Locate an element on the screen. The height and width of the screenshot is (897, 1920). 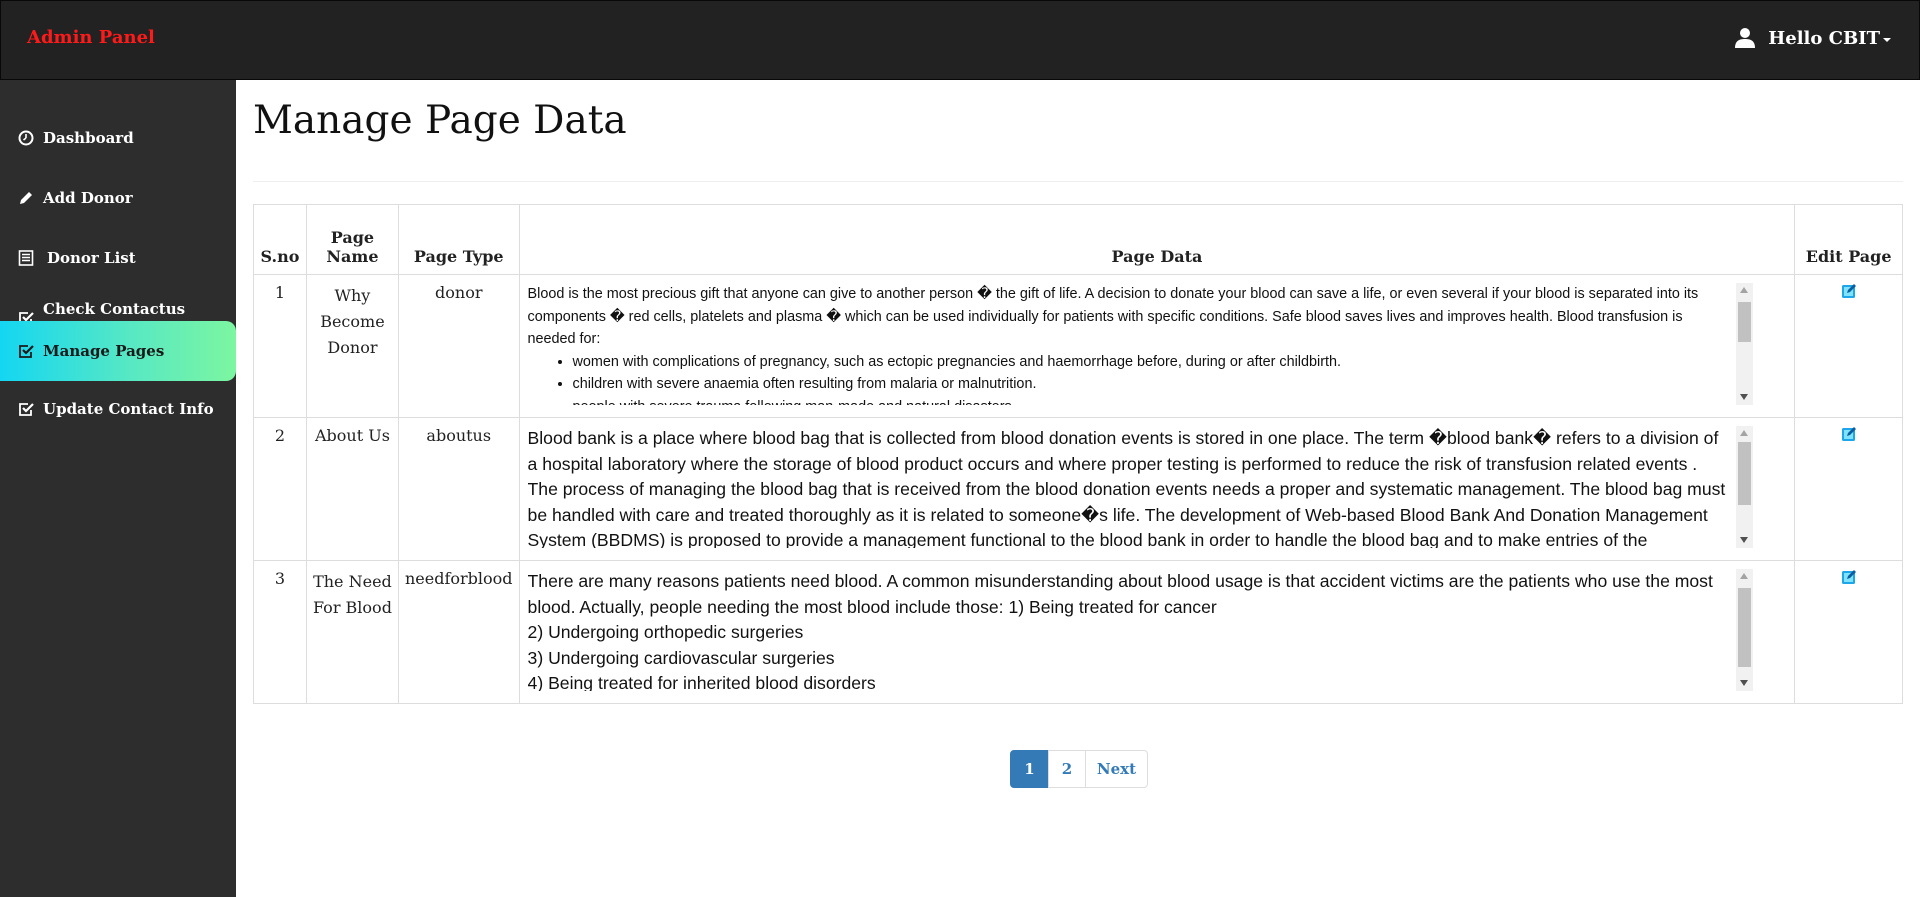
col-header-edit-page: Edit Page is located at coordinates (1848, 239).